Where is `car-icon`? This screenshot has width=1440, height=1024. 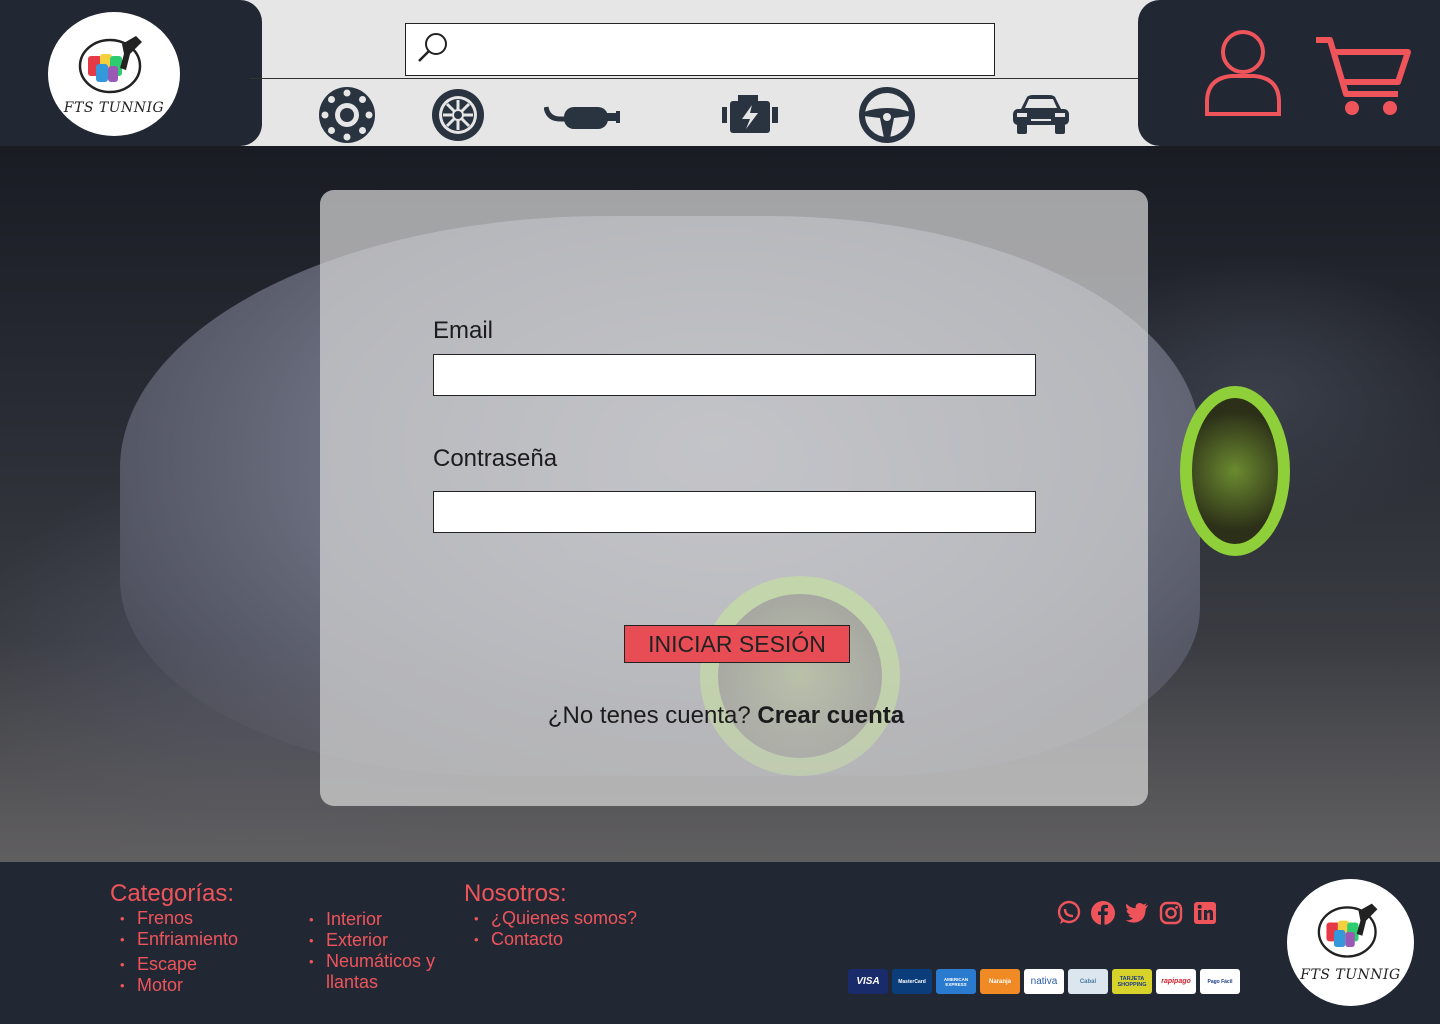 car-icon is located at coordinates (1041, 114).